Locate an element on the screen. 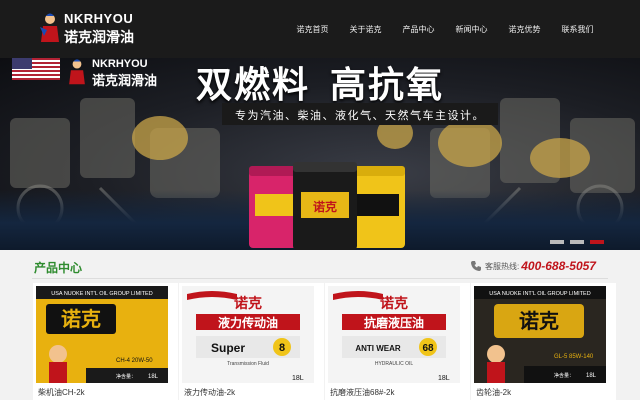 The width and height of the screenshot is (640, 400). product-name: 柴机油CH-2k is located at coordinates (61, 392).